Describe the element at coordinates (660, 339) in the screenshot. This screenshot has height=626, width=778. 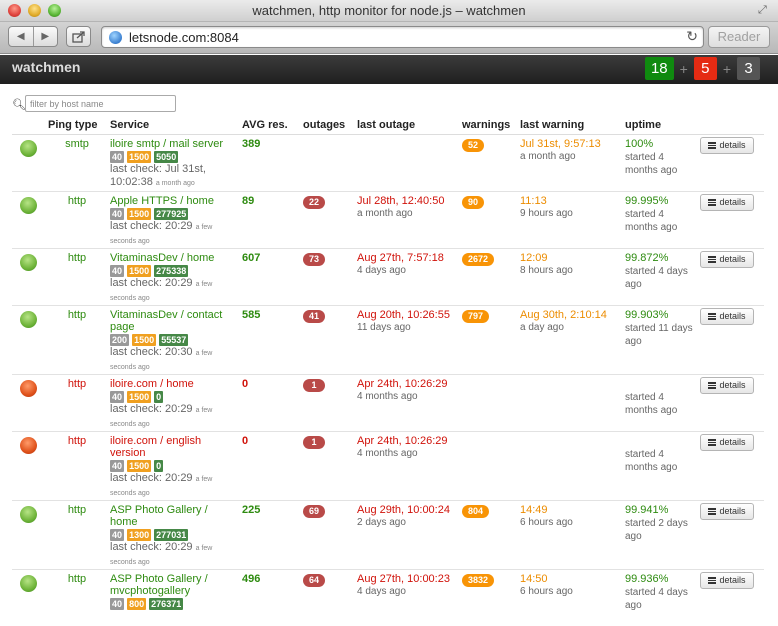
I see `uptime-cell: 99.903% started 11 days ago` at that location.